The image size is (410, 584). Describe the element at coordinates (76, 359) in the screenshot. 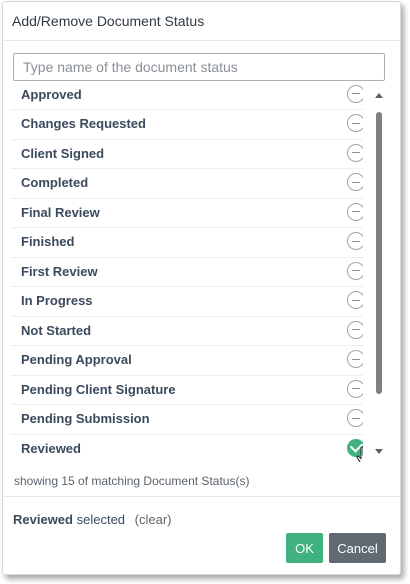

I see `status-label: Pending Approval` at that location.